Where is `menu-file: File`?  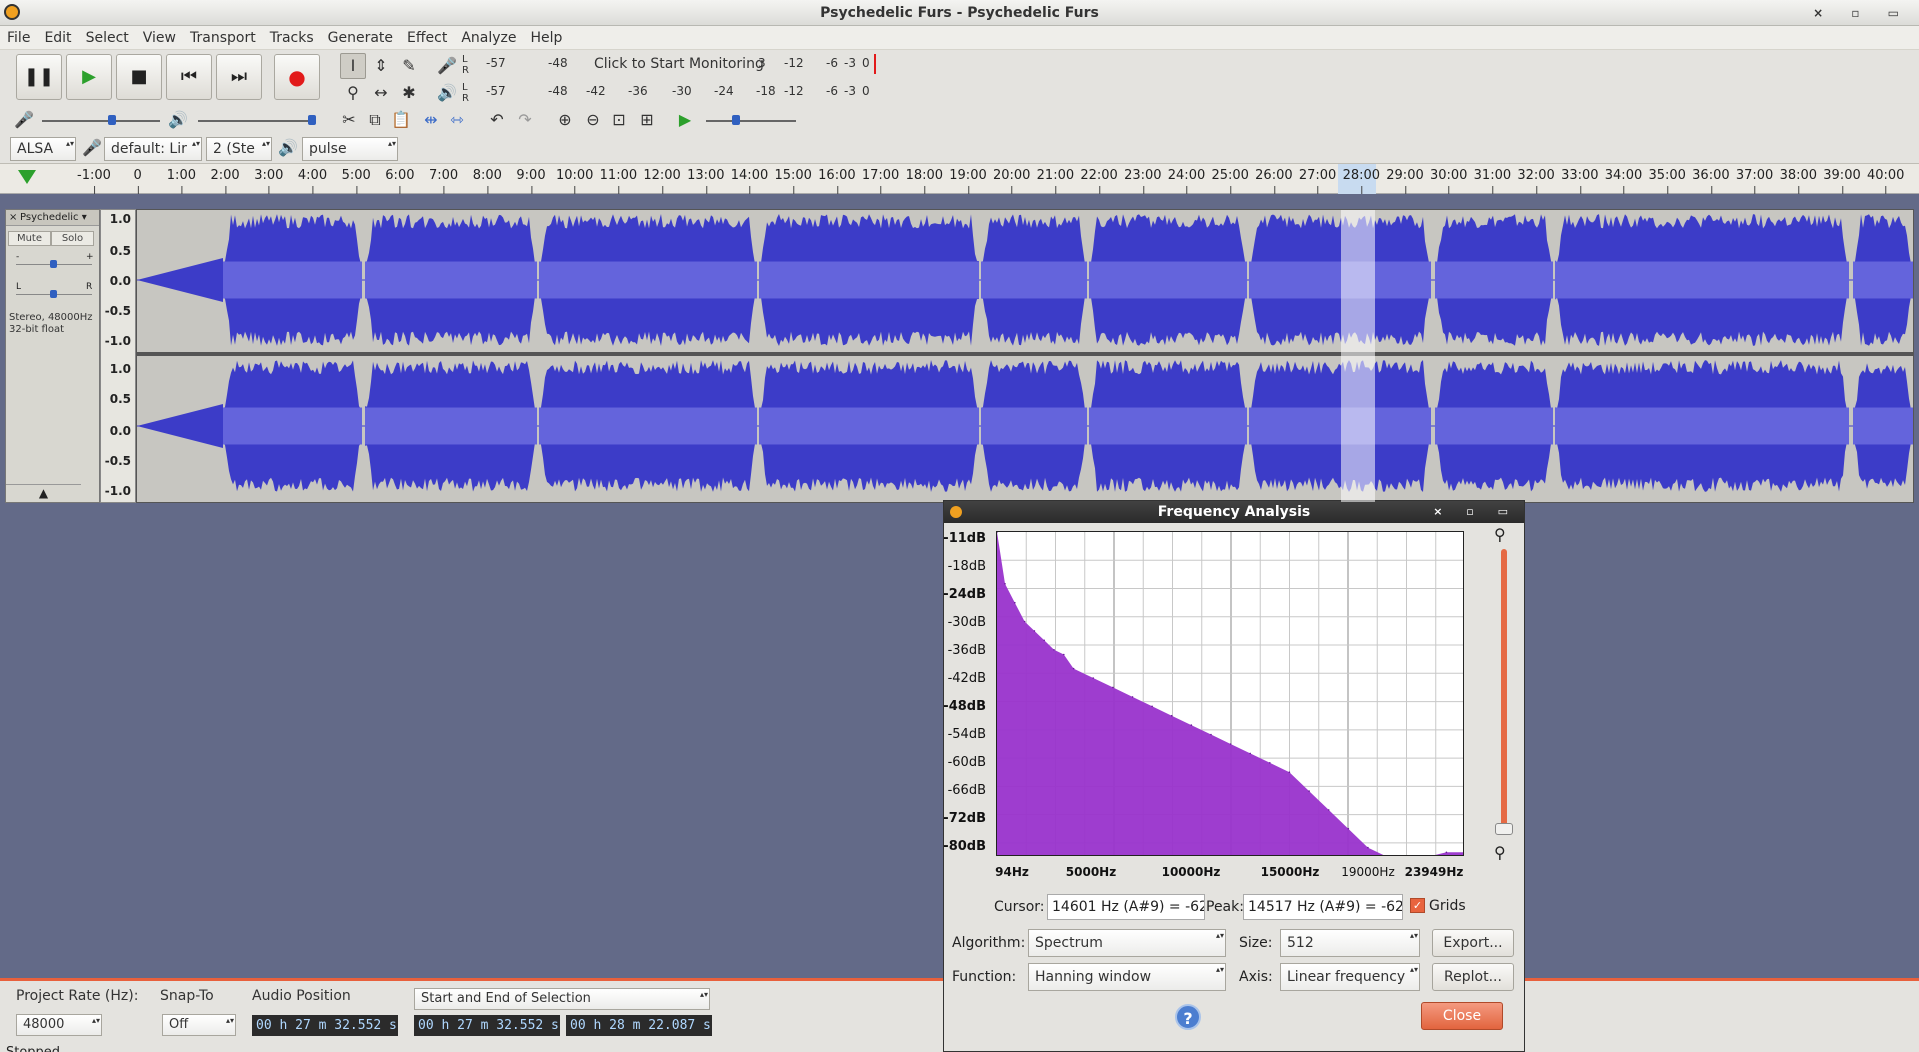 menu-file: File is located at coordinates (18, 38).